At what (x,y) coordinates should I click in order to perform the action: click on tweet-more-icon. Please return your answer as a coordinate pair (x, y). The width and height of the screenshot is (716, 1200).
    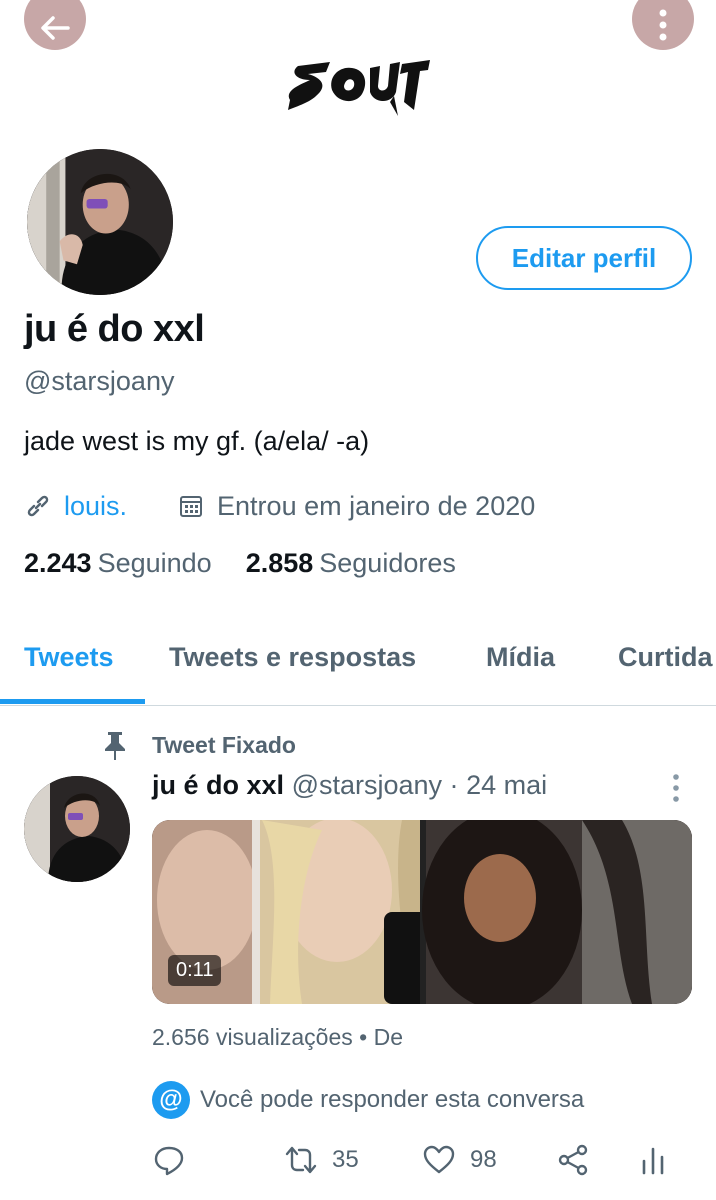
    Looking at the image, I should click on (676, 788).